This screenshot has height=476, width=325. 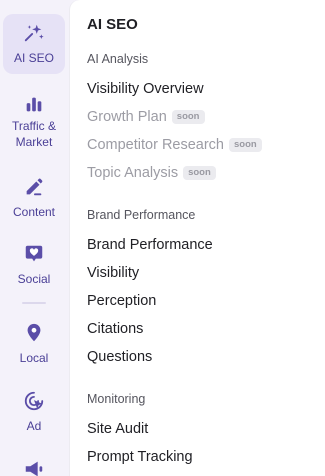 I want to click on menu-item-label: Site Audit, so click(x=118, y=429).